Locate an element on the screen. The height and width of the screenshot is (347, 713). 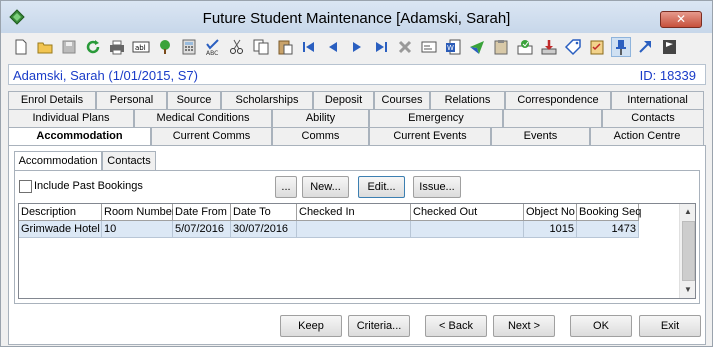
open-icon is located at coordinates (45, 47).